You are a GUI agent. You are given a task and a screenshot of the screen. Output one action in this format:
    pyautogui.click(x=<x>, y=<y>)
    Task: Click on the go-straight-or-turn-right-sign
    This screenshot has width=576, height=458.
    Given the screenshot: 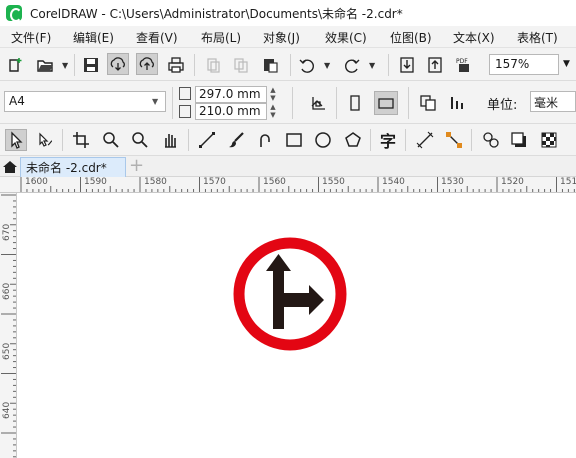 What is the action you would take?
    pyautogui.click(x=290, y=294)
    